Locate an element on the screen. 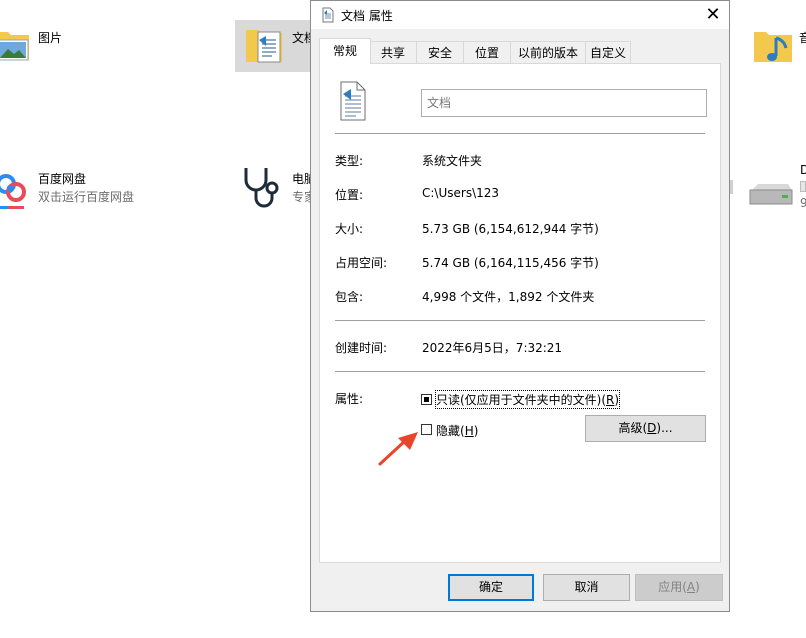  drive-usage-bar is located at coordinates (803, 186).